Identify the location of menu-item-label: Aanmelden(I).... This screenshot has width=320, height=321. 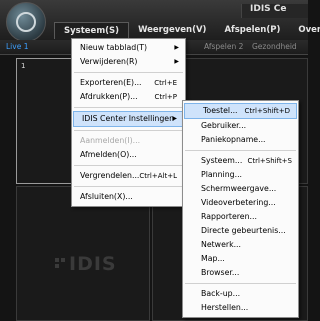
(110, 140).